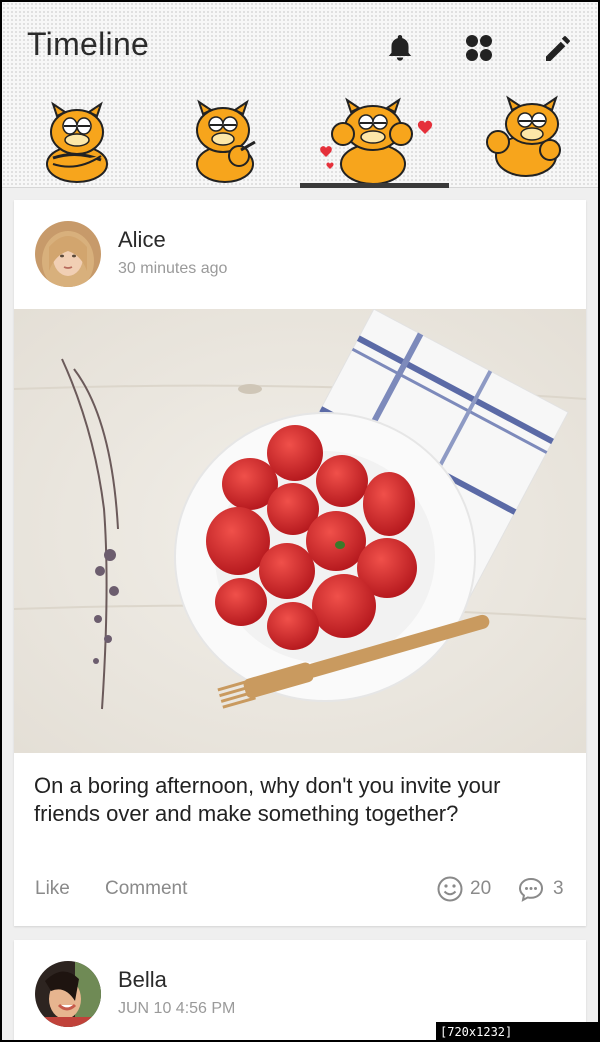 The height and width of the screenshot is (1042, 600). Describe the element at coordinates (142, 240) in the screenshot. I see `post-author: Alice` at that location.